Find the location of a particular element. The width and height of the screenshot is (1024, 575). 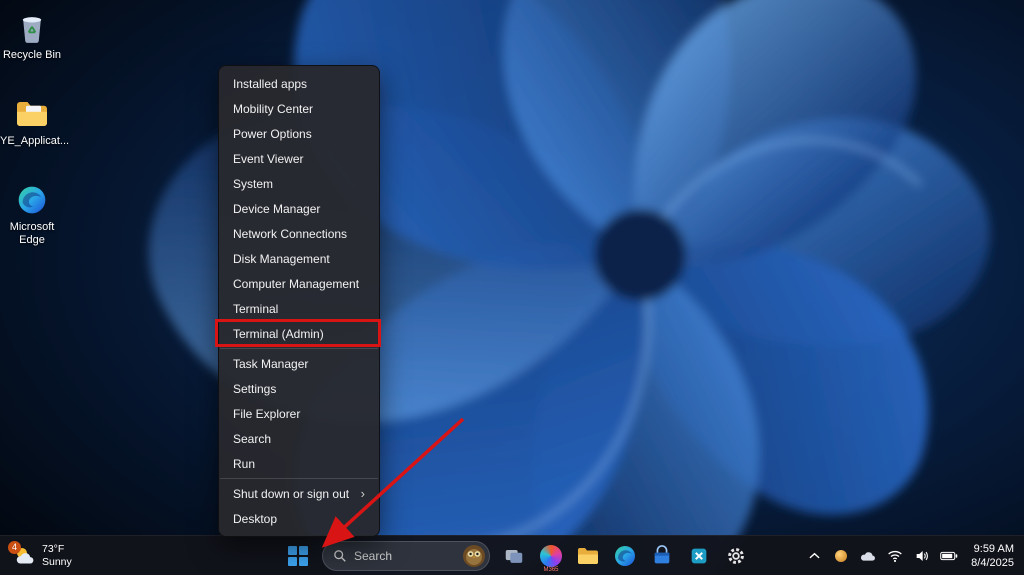

office-app-button is located at coordinates (699, 556).